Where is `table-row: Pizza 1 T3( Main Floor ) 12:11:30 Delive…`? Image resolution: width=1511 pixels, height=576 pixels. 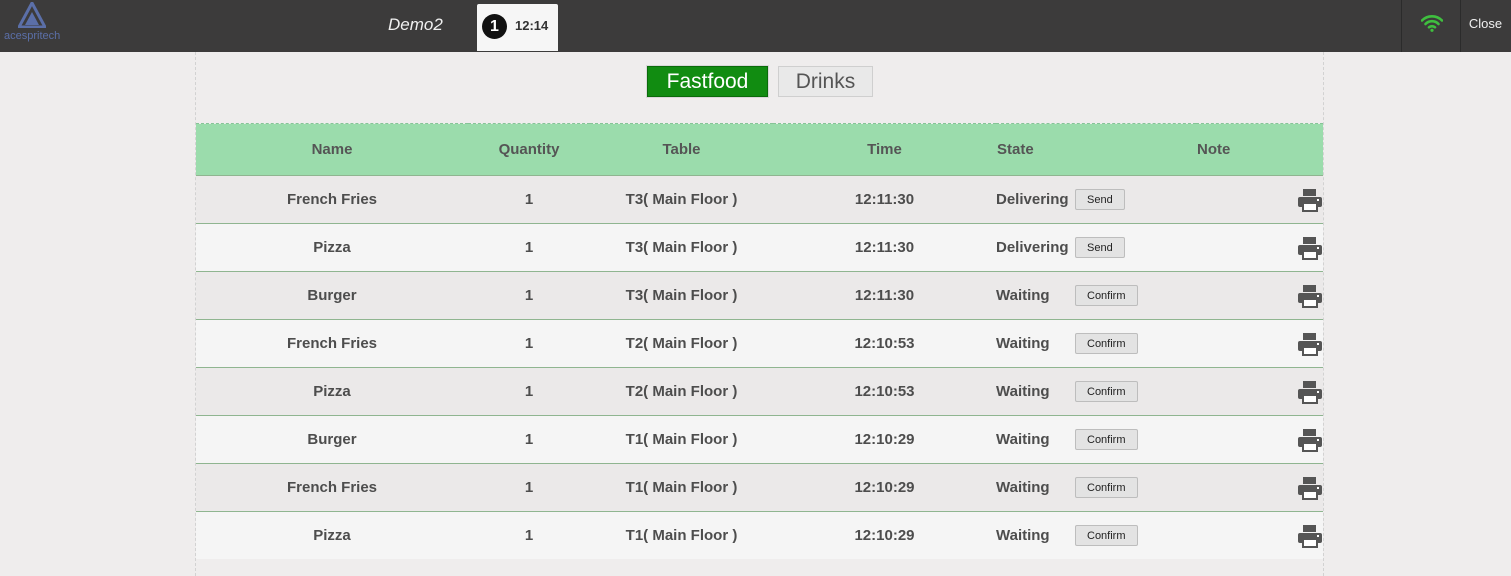 table-row: Pizza 1 T3( Main Floor ) 12:11:30 Delive… is located at coordinates (759, 247).